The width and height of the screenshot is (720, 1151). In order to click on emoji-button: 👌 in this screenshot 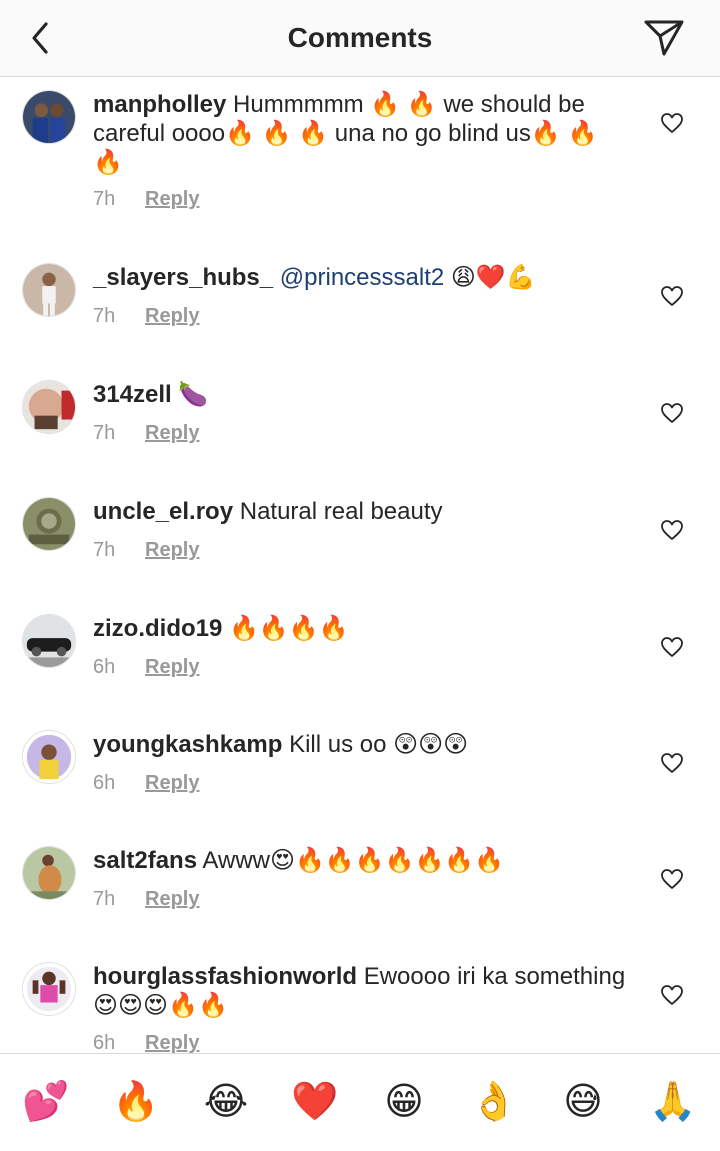, I will do `click(494, 1102)`.